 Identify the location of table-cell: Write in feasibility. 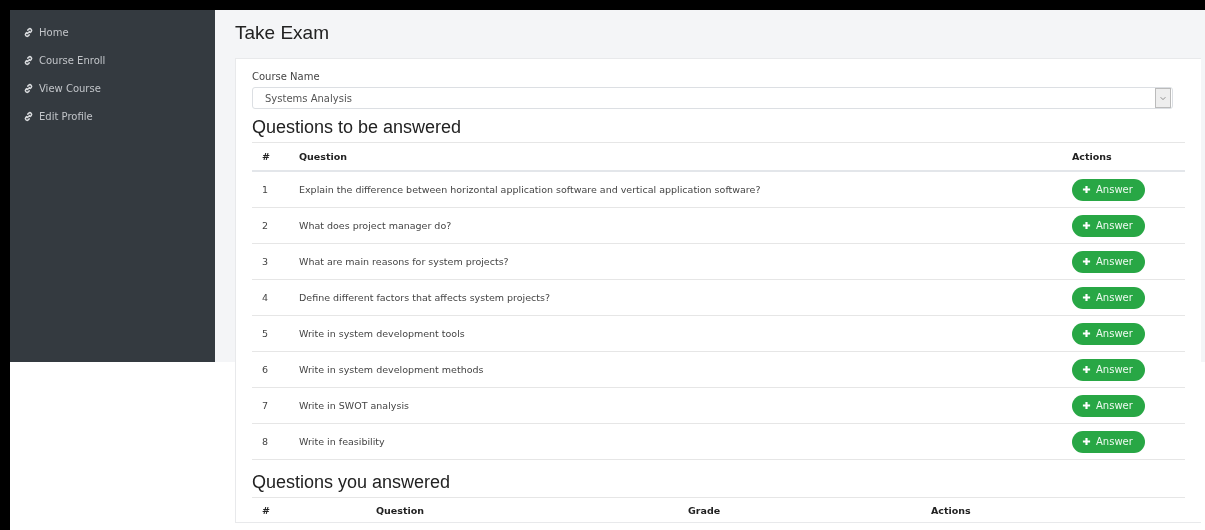
(342, 441).